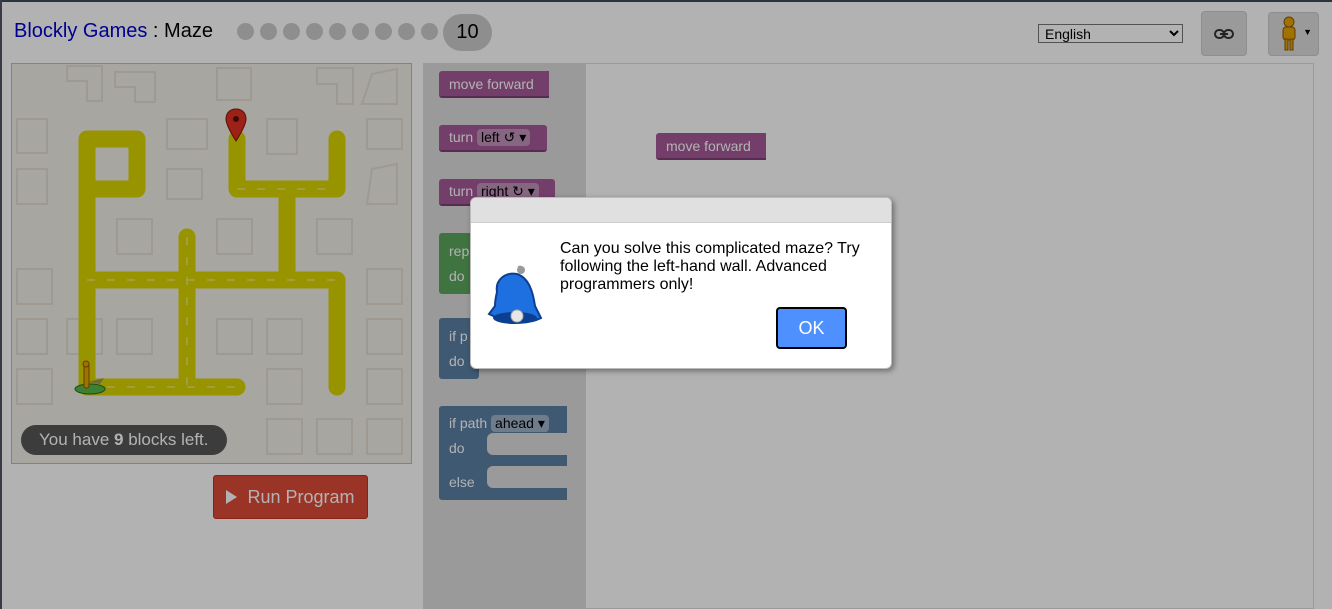 The height and width of the screenshot is (609, 1332). What do you see at coordinates (681, 210) in the screenshot?
I see `dialog-title-bar` at bounding box center [681, 210].